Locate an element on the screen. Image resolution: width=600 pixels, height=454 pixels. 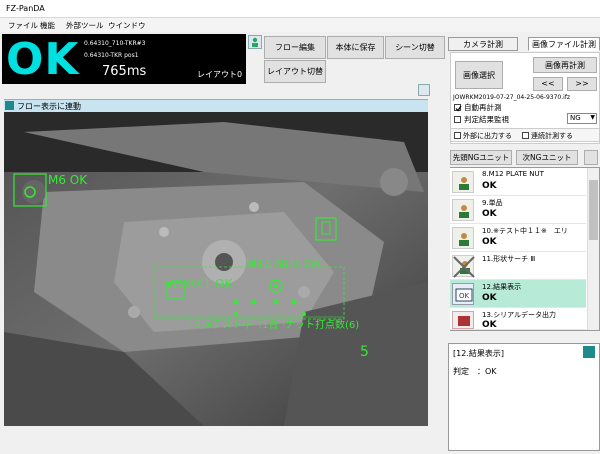
unit-name: 11.形状サーチ Ⅲ is located at coordinates (509, 259).